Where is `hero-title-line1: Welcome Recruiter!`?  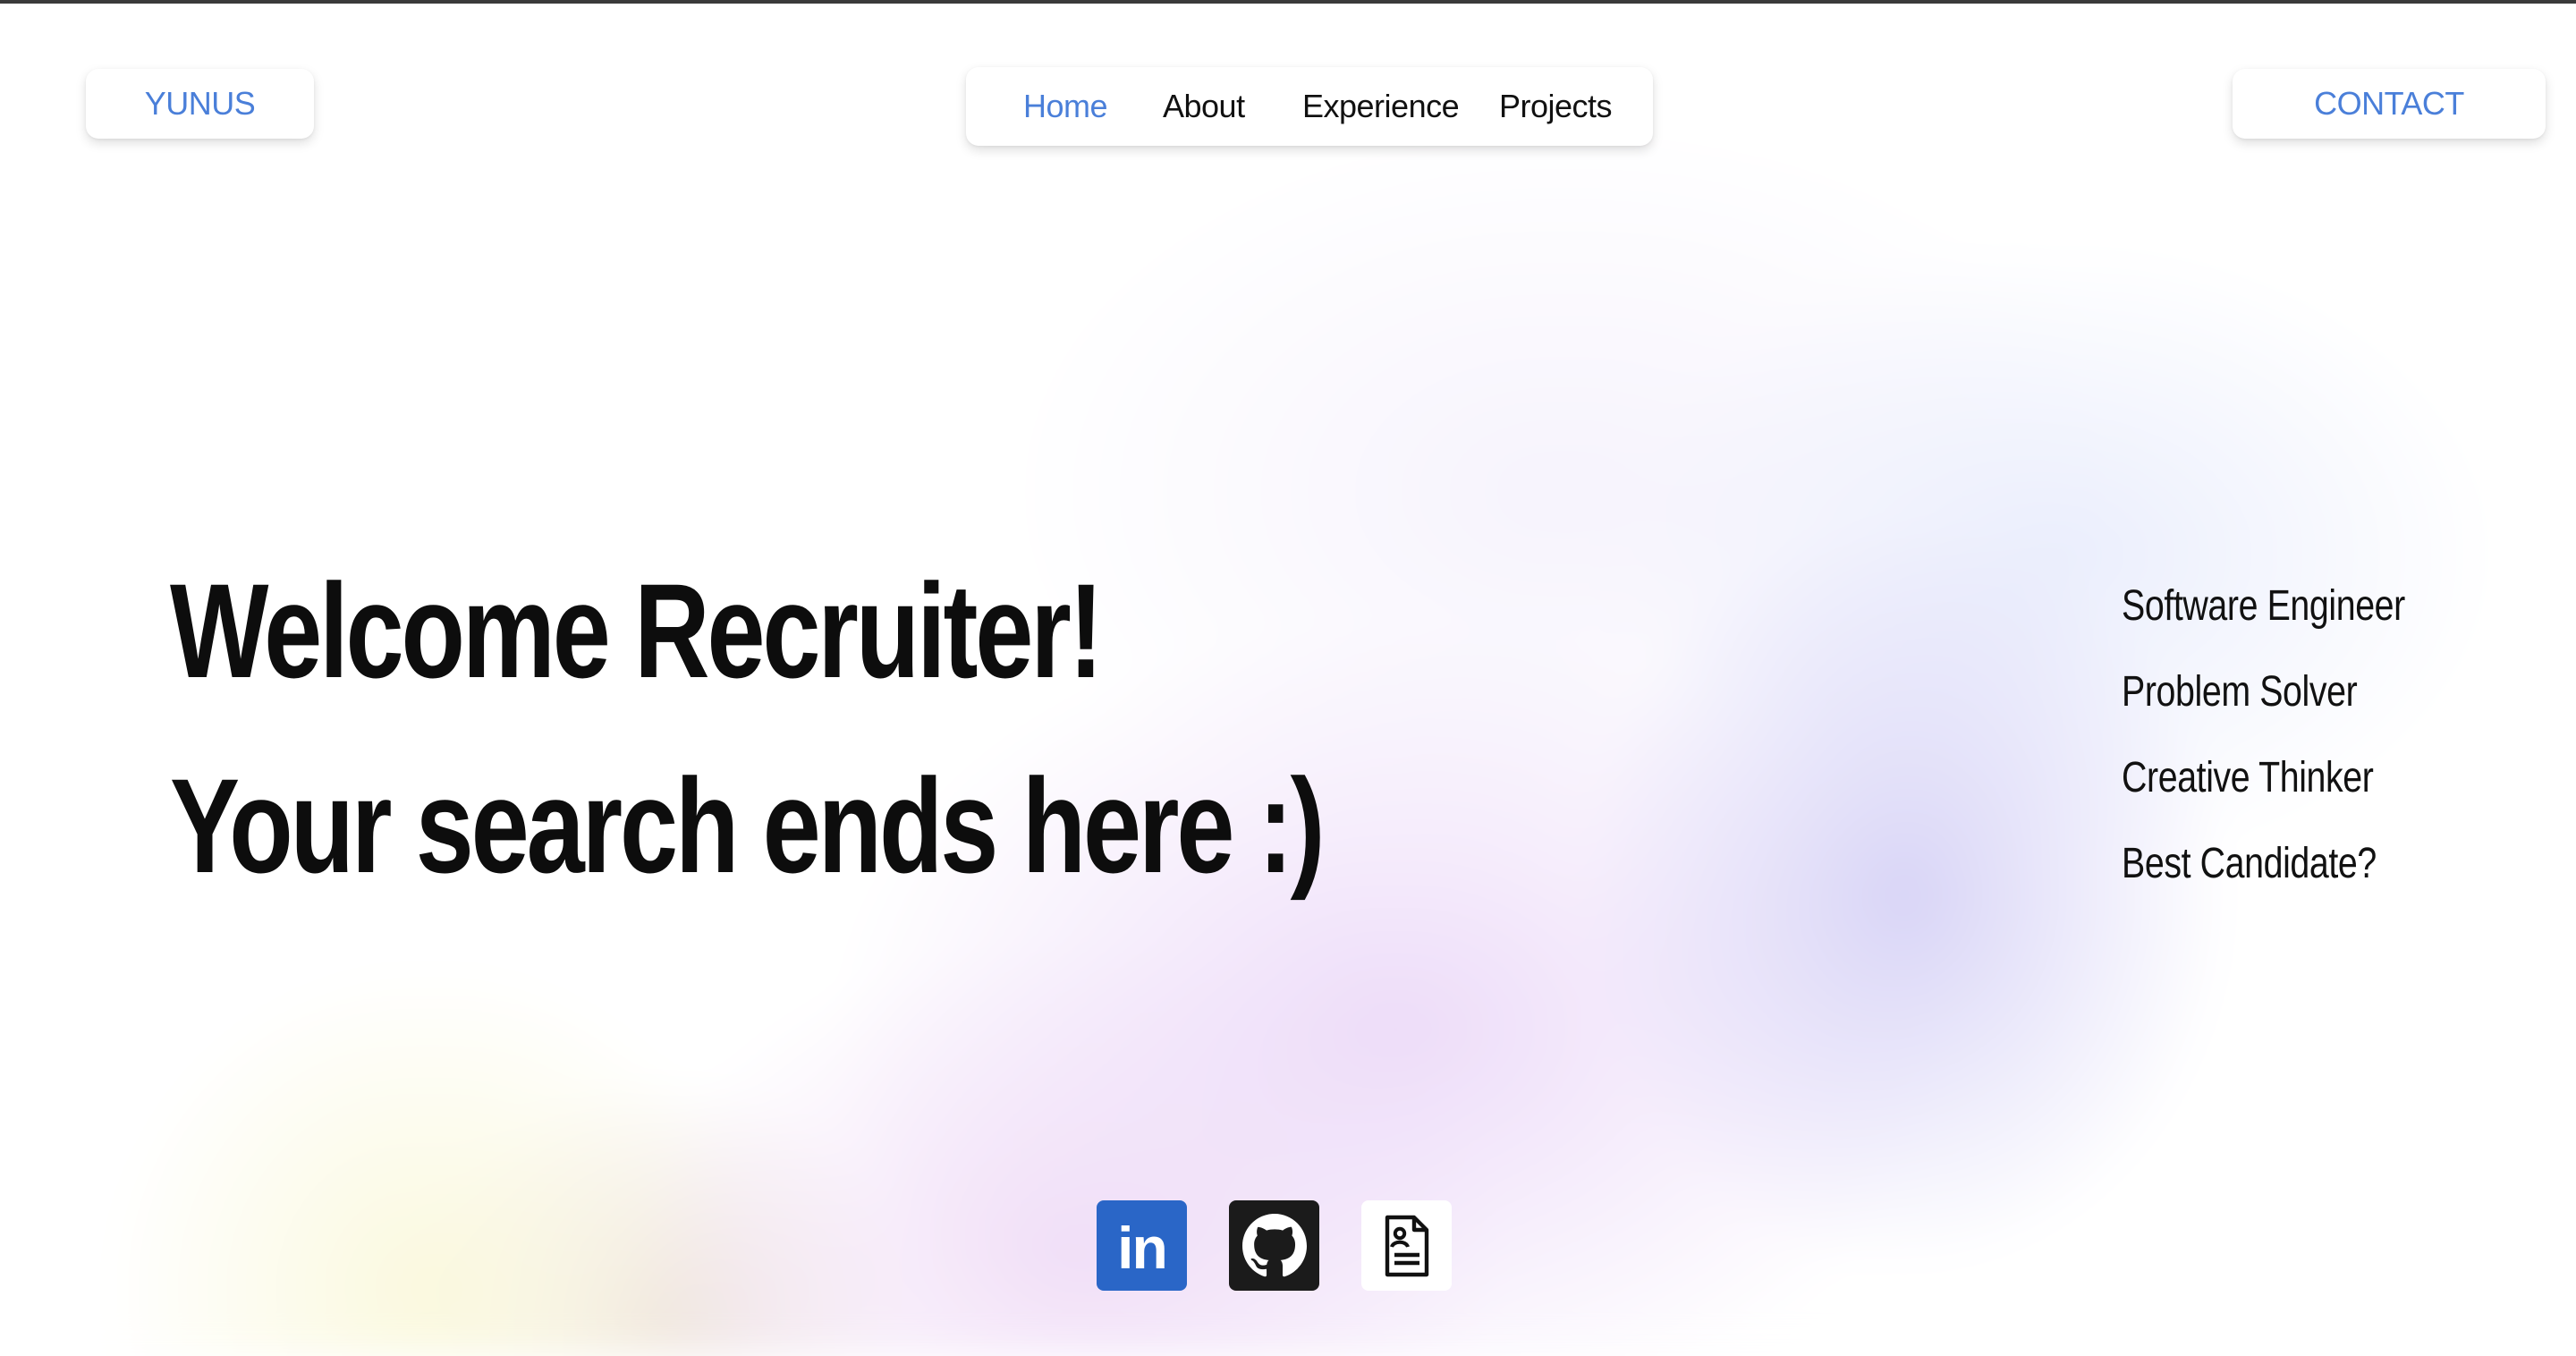
hero-title-line1: Welcome Recruiter! is located at coordinates (637, 630).